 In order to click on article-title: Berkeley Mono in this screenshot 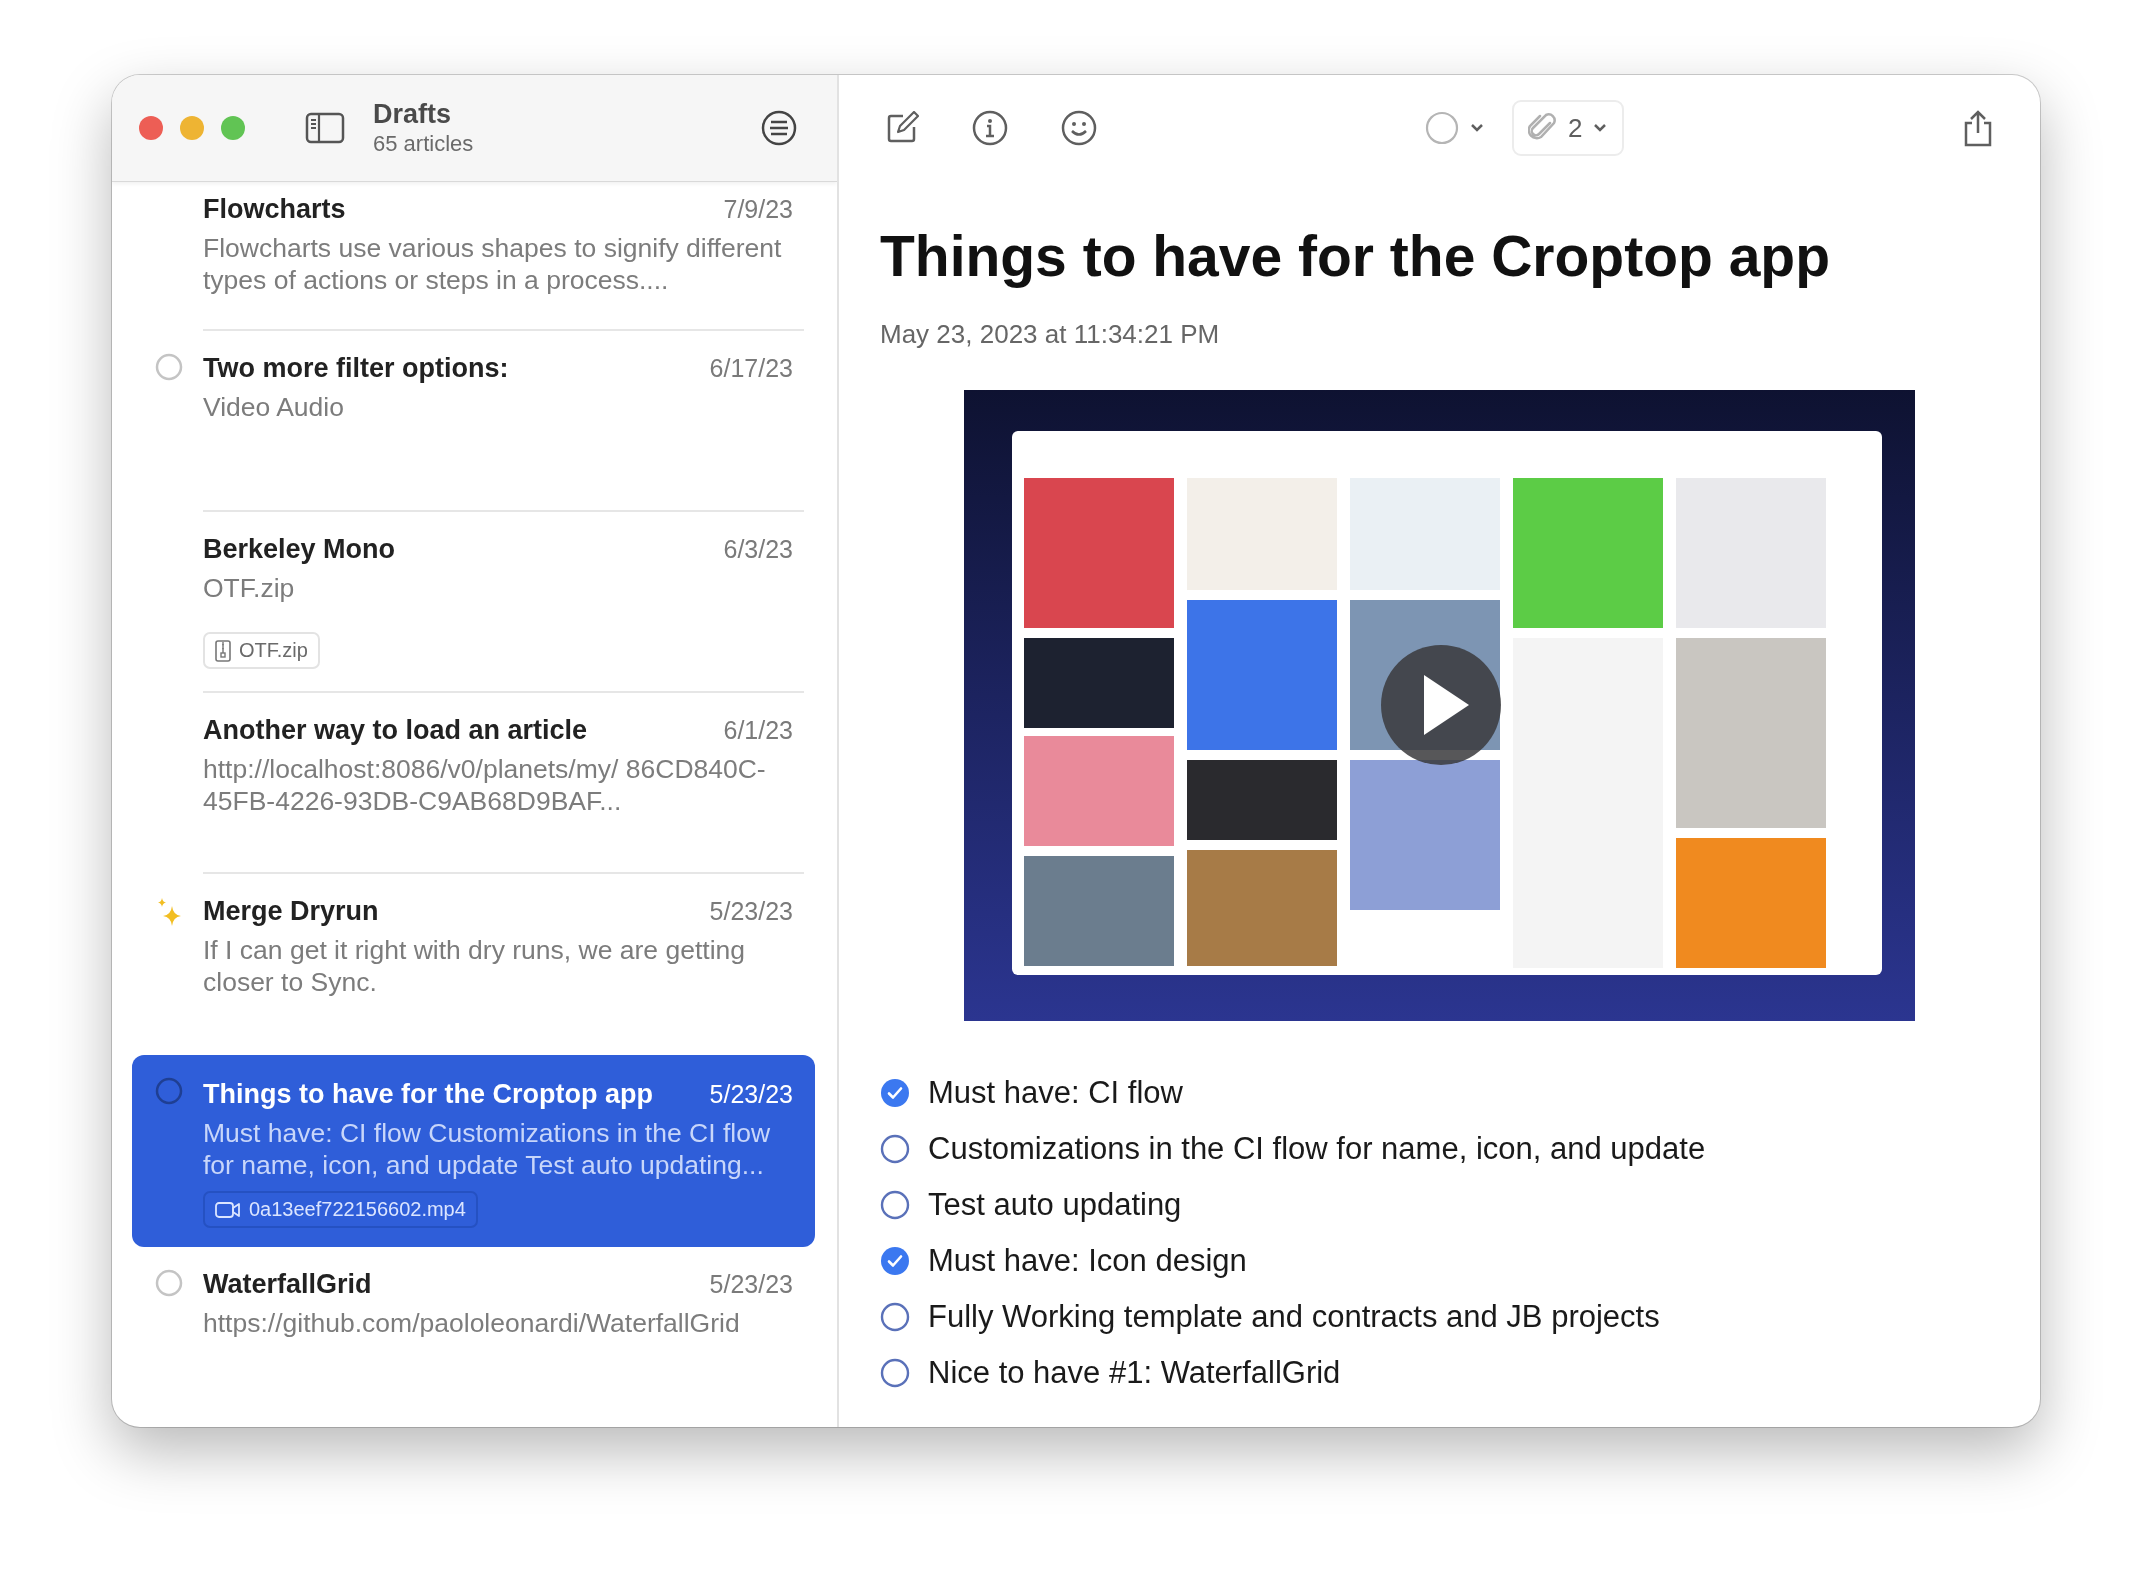, I will do `click(299, 549)`.